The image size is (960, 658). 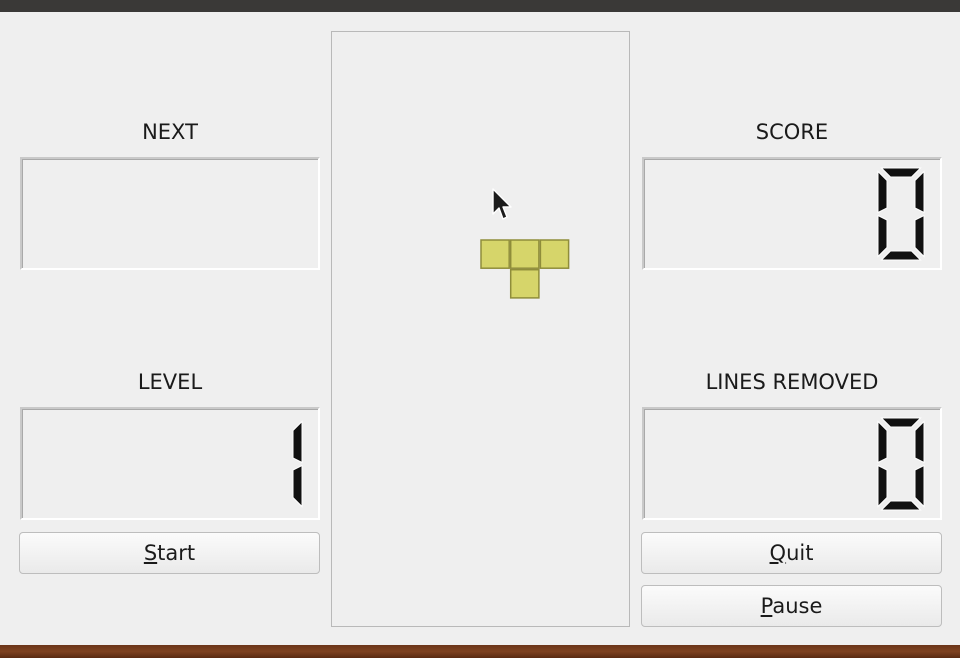 I want to click on pause-button: Pause, so click(x=791, y=606).